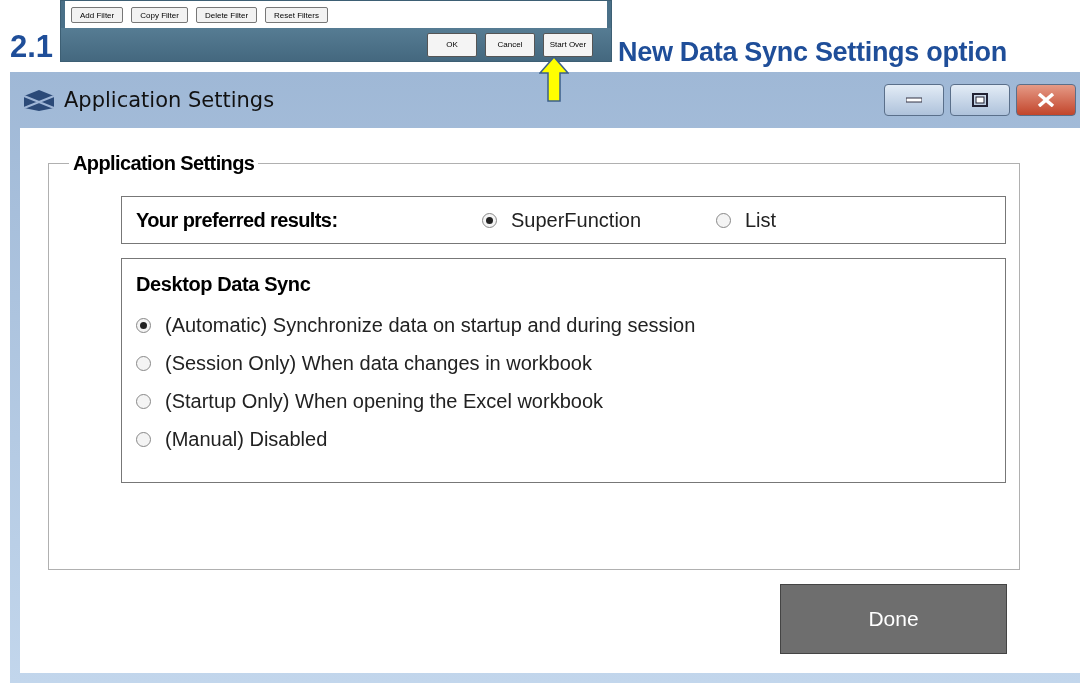 The width and height of the screenshot is (1080, 683). Describe the element at coordinates (563, 439) in the screenshot. I see `radio-option: (Manual) Disabled` at that location.